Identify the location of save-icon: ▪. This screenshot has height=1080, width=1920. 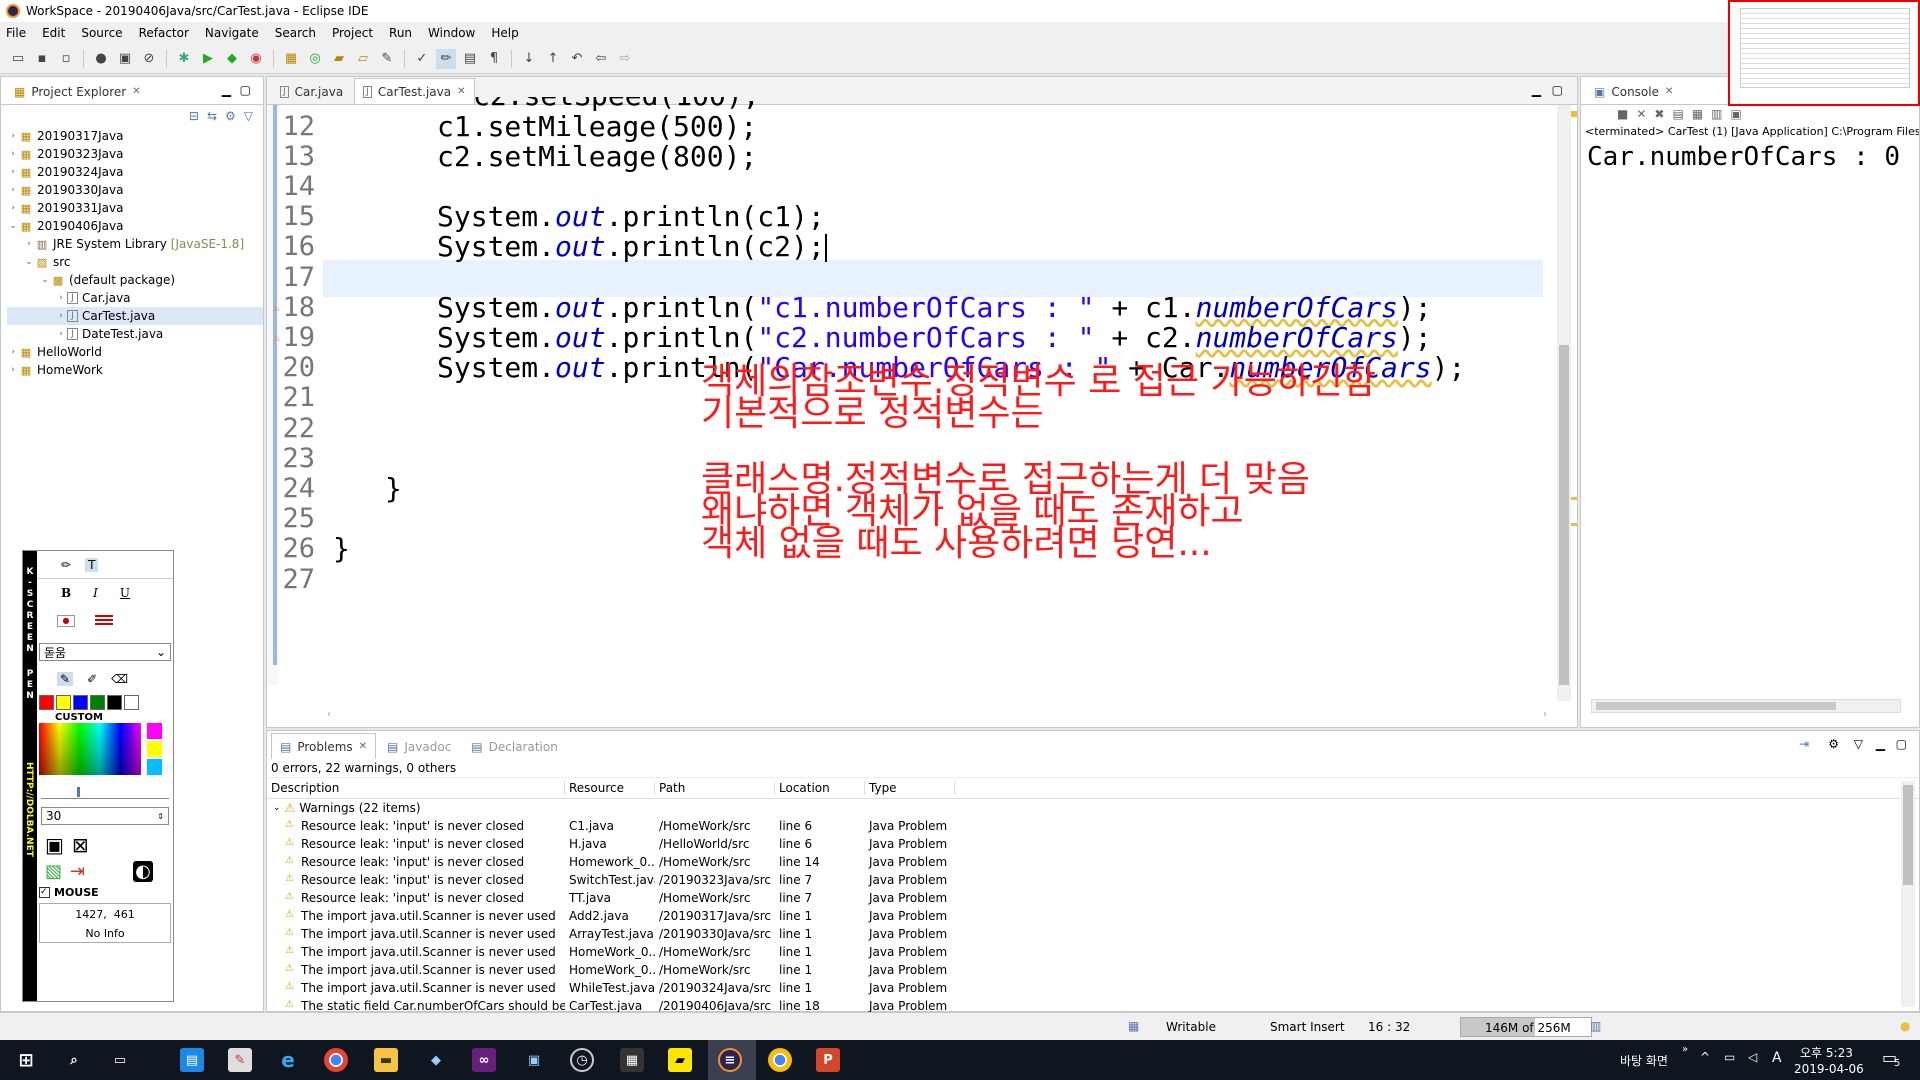
(42, 59).